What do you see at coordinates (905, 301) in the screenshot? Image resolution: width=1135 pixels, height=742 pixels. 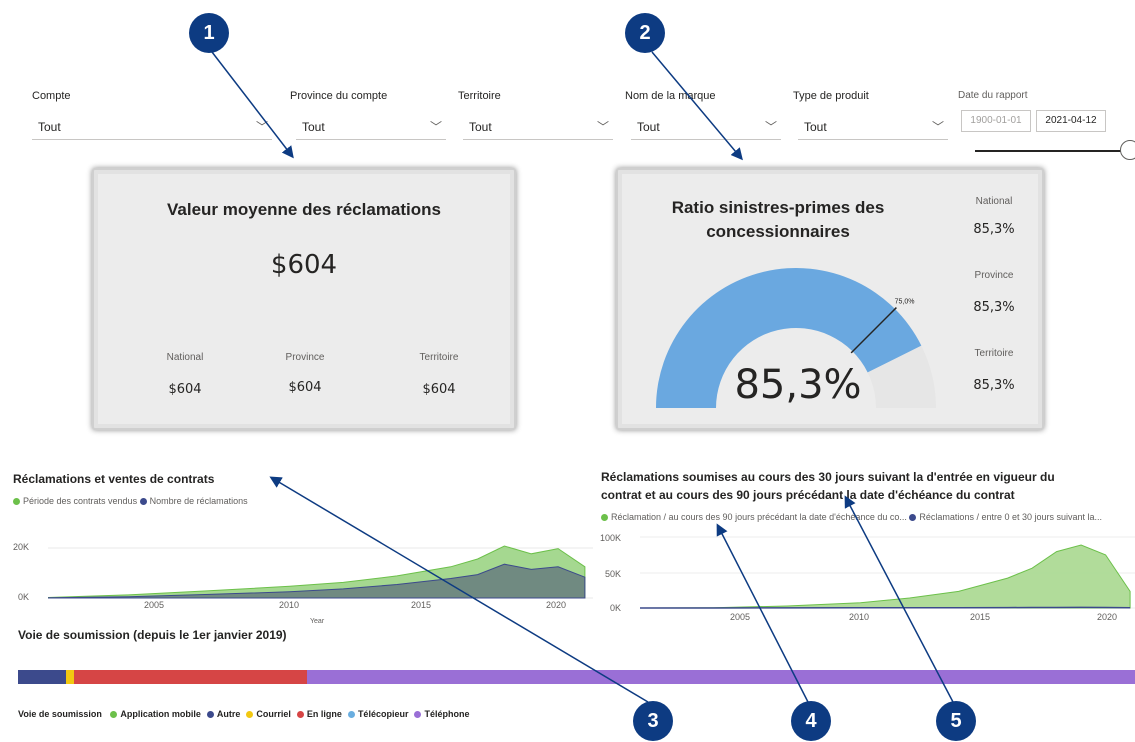 I see `gauge-target-label: 75,0%` at bounding box center [905, 301].